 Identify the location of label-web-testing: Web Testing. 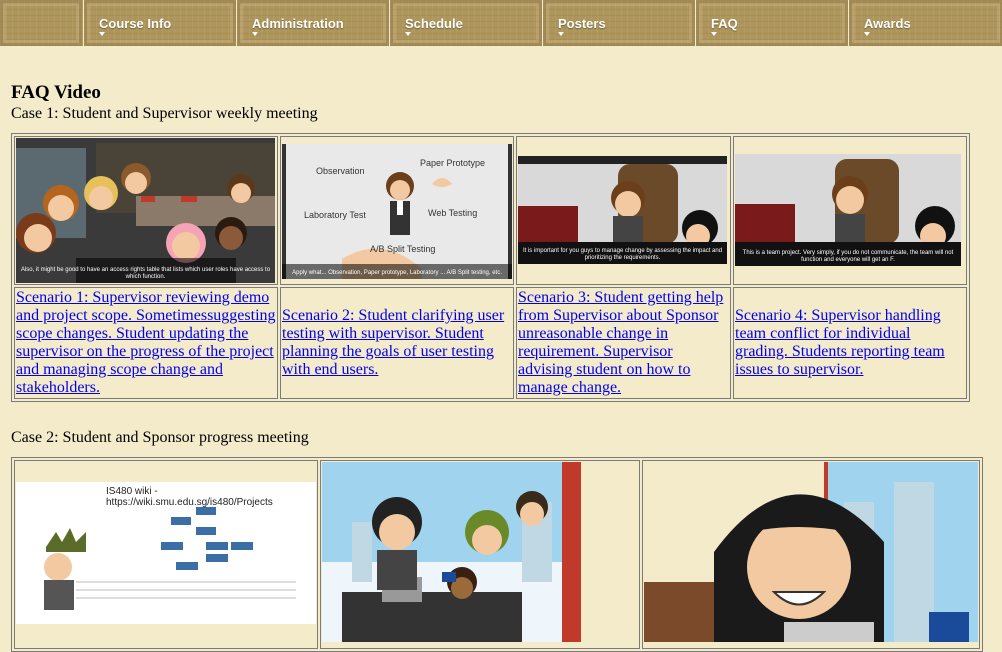
(453, 213).